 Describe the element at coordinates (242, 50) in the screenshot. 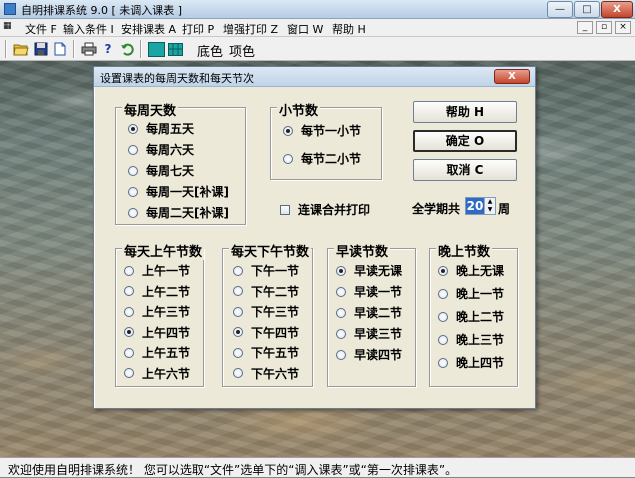

I see `item-color-button: 项色` at that location.